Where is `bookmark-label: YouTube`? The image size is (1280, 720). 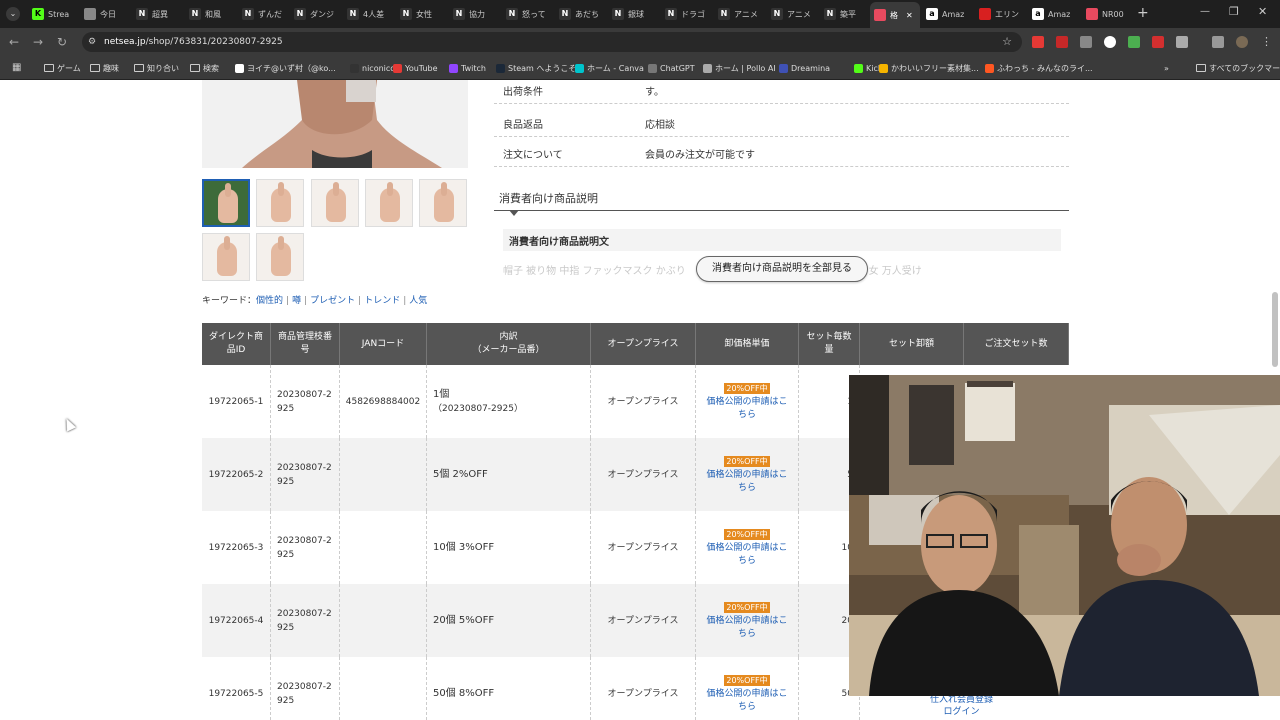
bookmark-label: YouTube is located at coordinates (421, 68).